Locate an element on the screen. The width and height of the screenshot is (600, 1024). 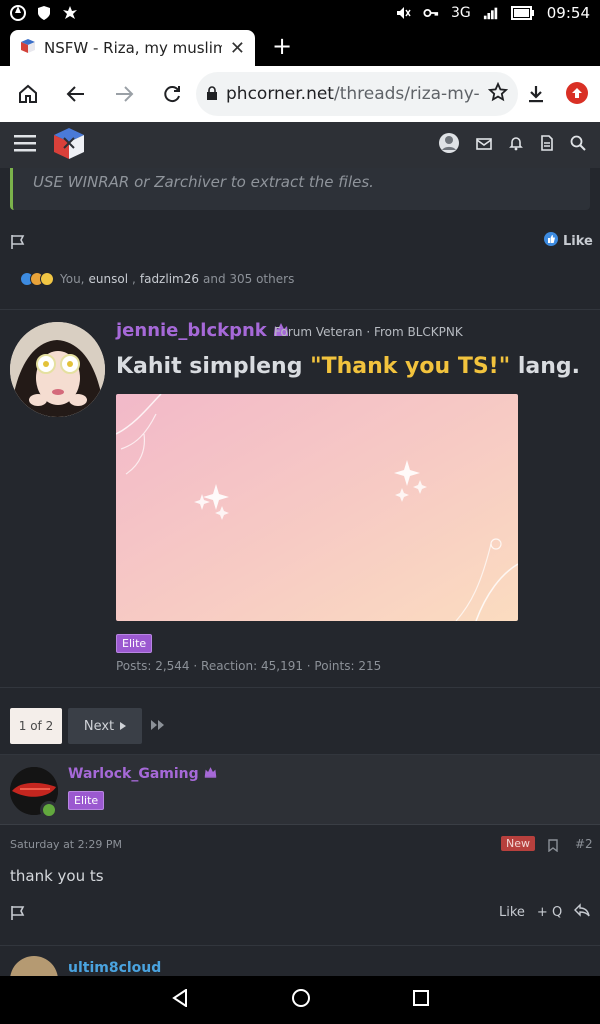
reaction-summary: You, eunsol, fadzlim26 and 305 others is located at coordinates (157, 279).